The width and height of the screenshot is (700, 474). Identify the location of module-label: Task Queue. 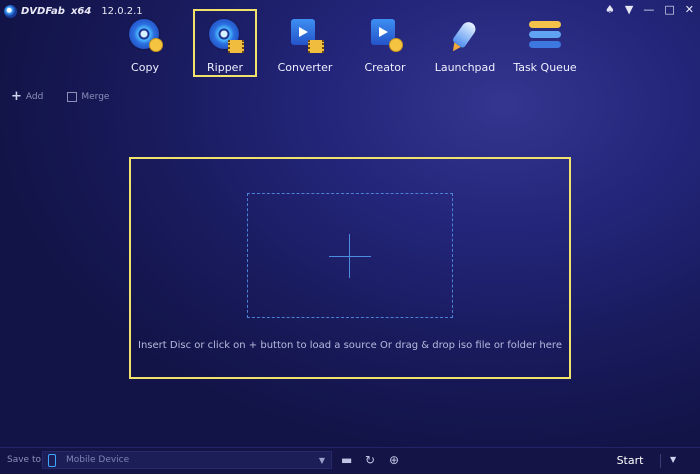
(545, 67).